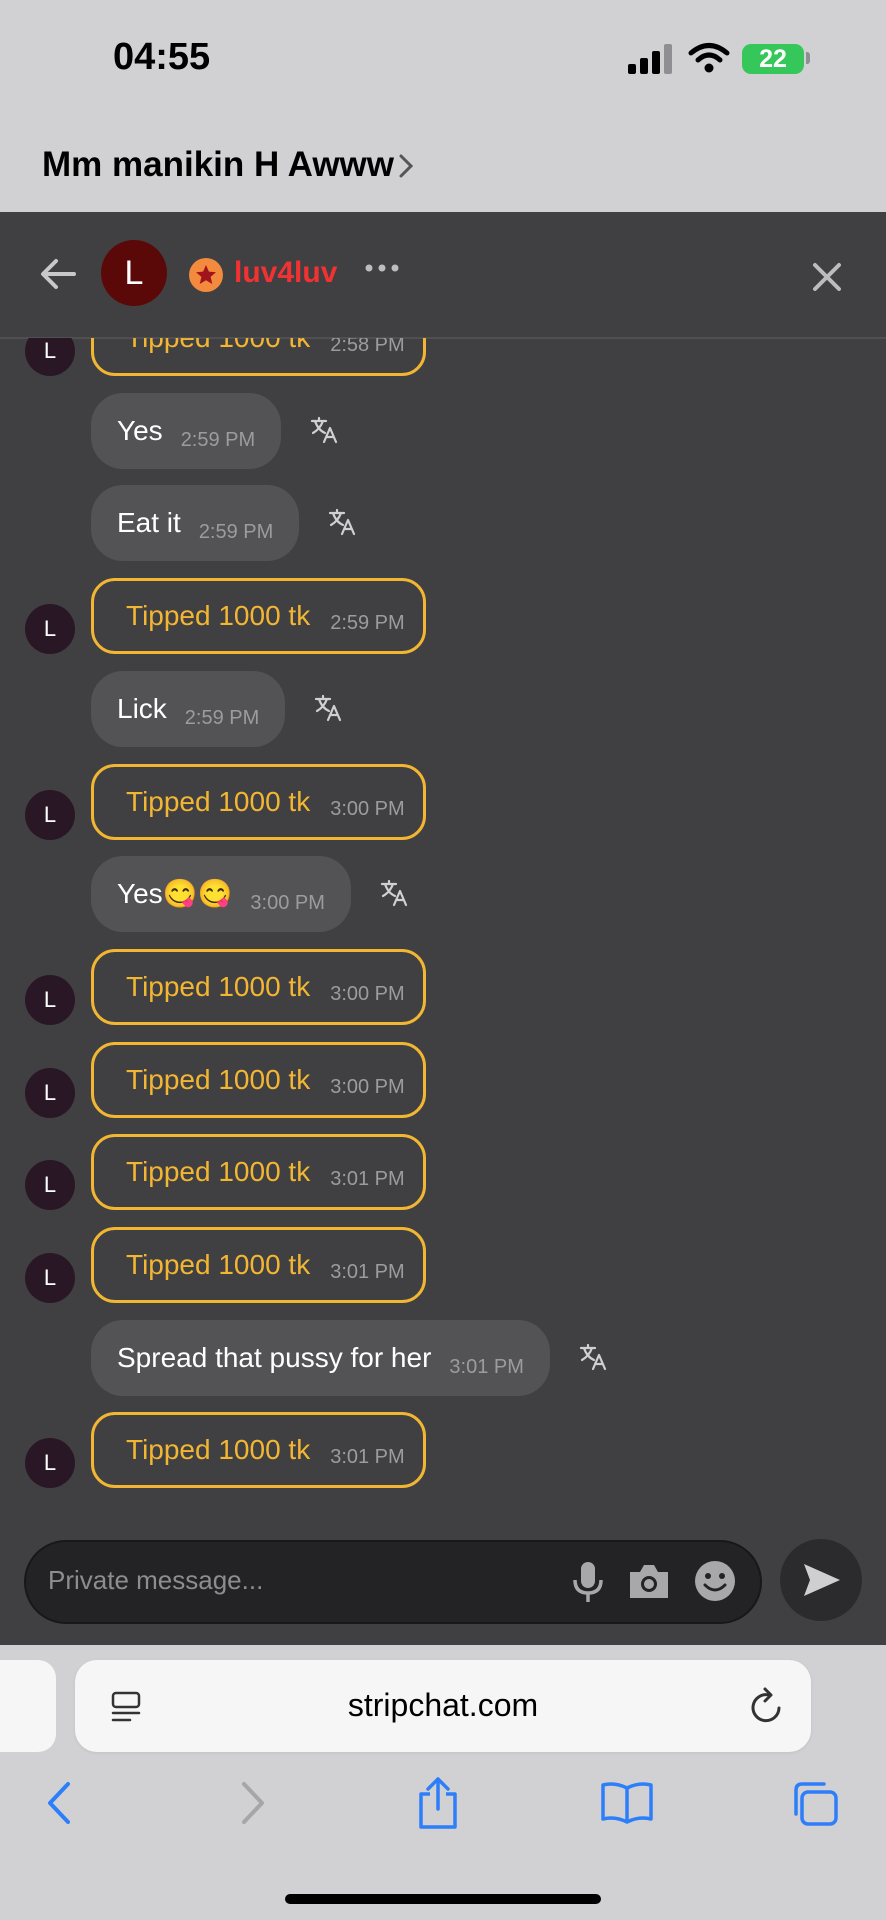 The image size is (886, 1920). Describe the element at coordinates (134, 273) in the screenshot. I see `avatar: L` at that location.